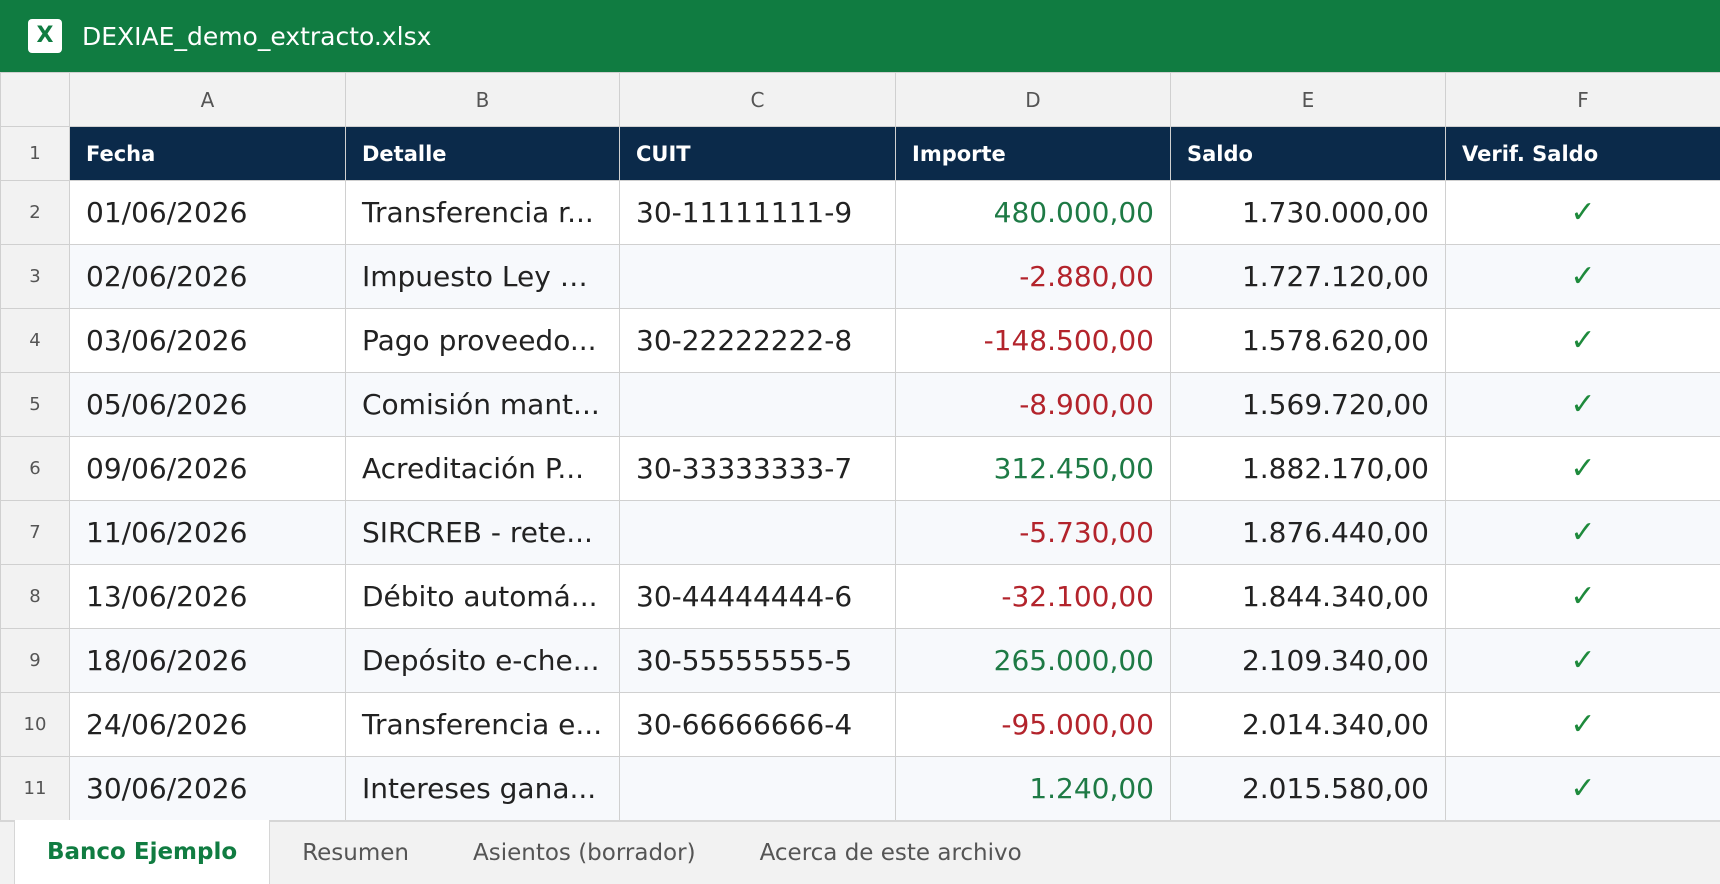 Image resolution: width=1720 pixels, height=884 pixels. What do you see at coordinates (35, 532) in the screenshot?
I see `row-number: 7` at bounding box center [35, 532].